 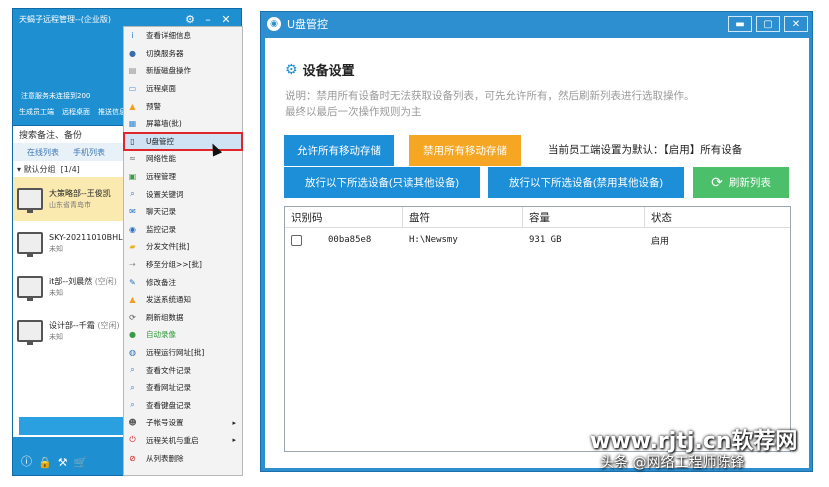 I want to click on column-header-drive: 盘符, so click(x=463, y=217).